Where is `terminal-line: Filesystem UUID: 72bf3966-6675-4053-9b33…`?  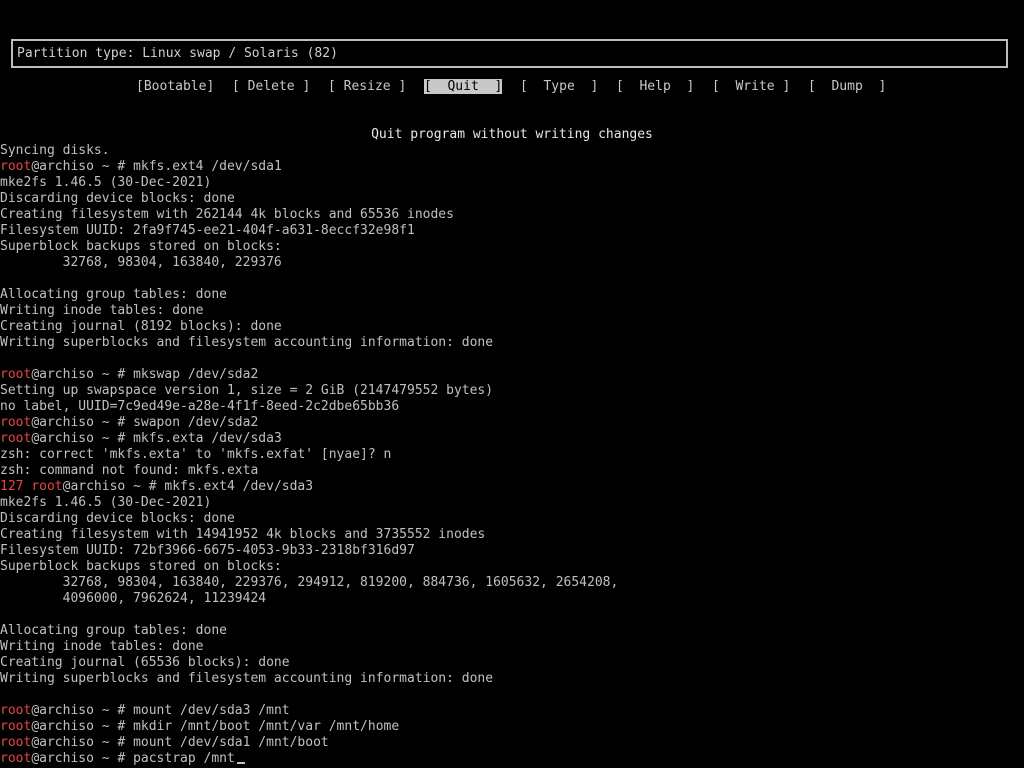 terminal-line: Filesystem UUID: 72bf3966-6675-4053-9b33… is located at coordinates (512, 551).